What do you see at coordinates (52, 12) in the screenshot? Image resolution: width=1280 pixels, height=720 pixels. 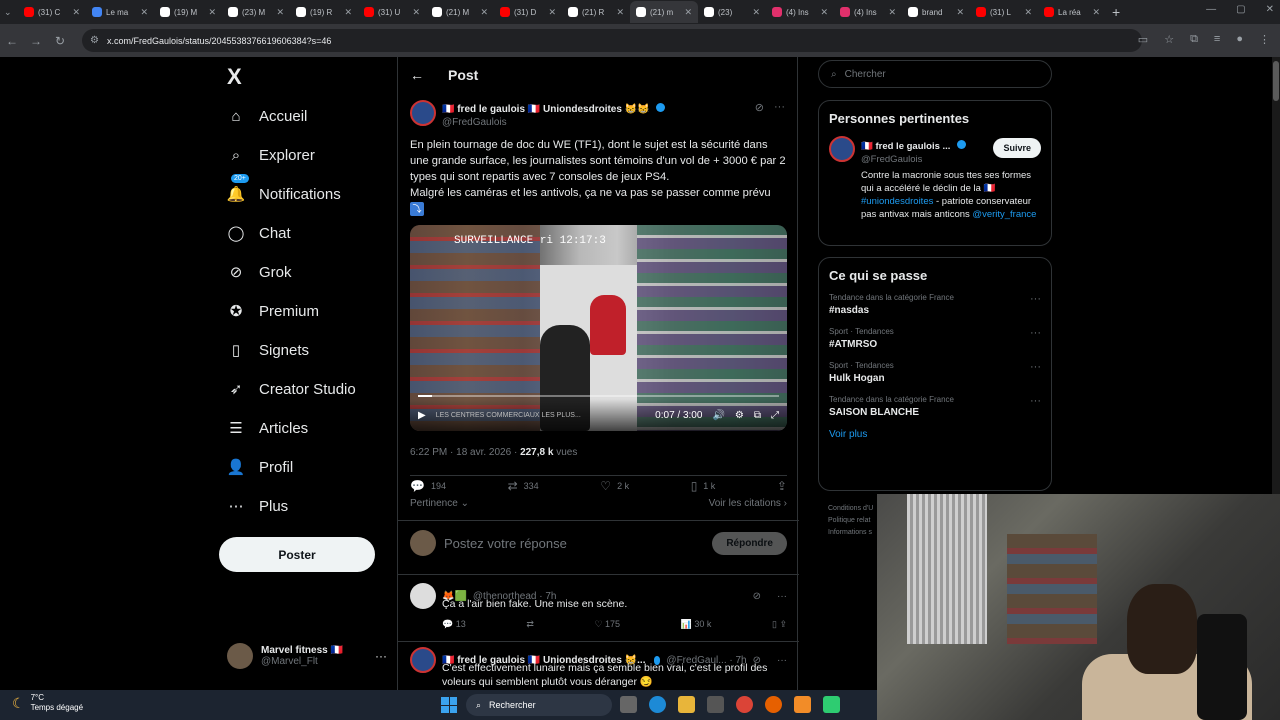 I see `browser-tab: (31) C ✕` at bounding box center [52, 12].